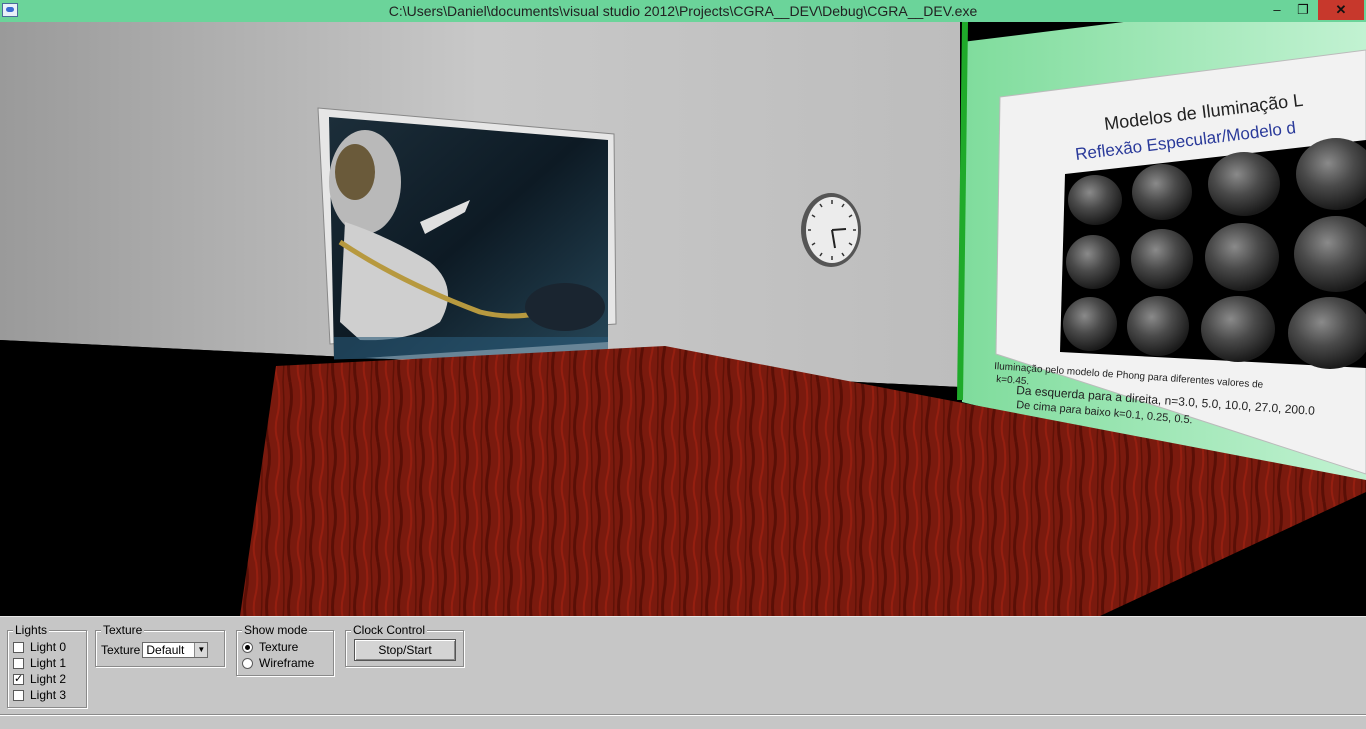 The image size is (1366, 729). I want to click on checkmark-icon: ✓, so click(19, 678).